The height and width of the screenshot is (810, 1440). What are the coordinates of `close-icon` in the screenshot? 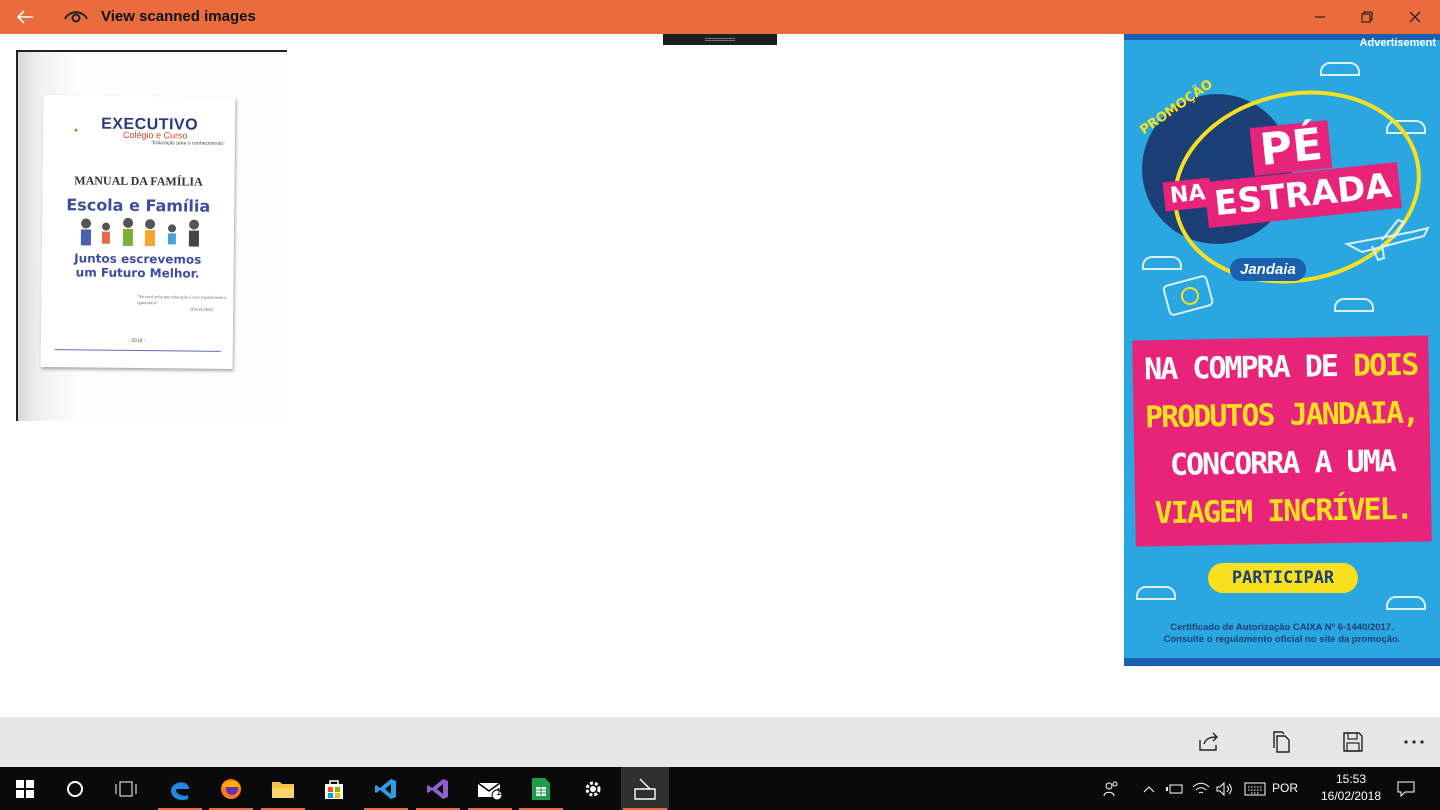 It's located at (1415, 17).